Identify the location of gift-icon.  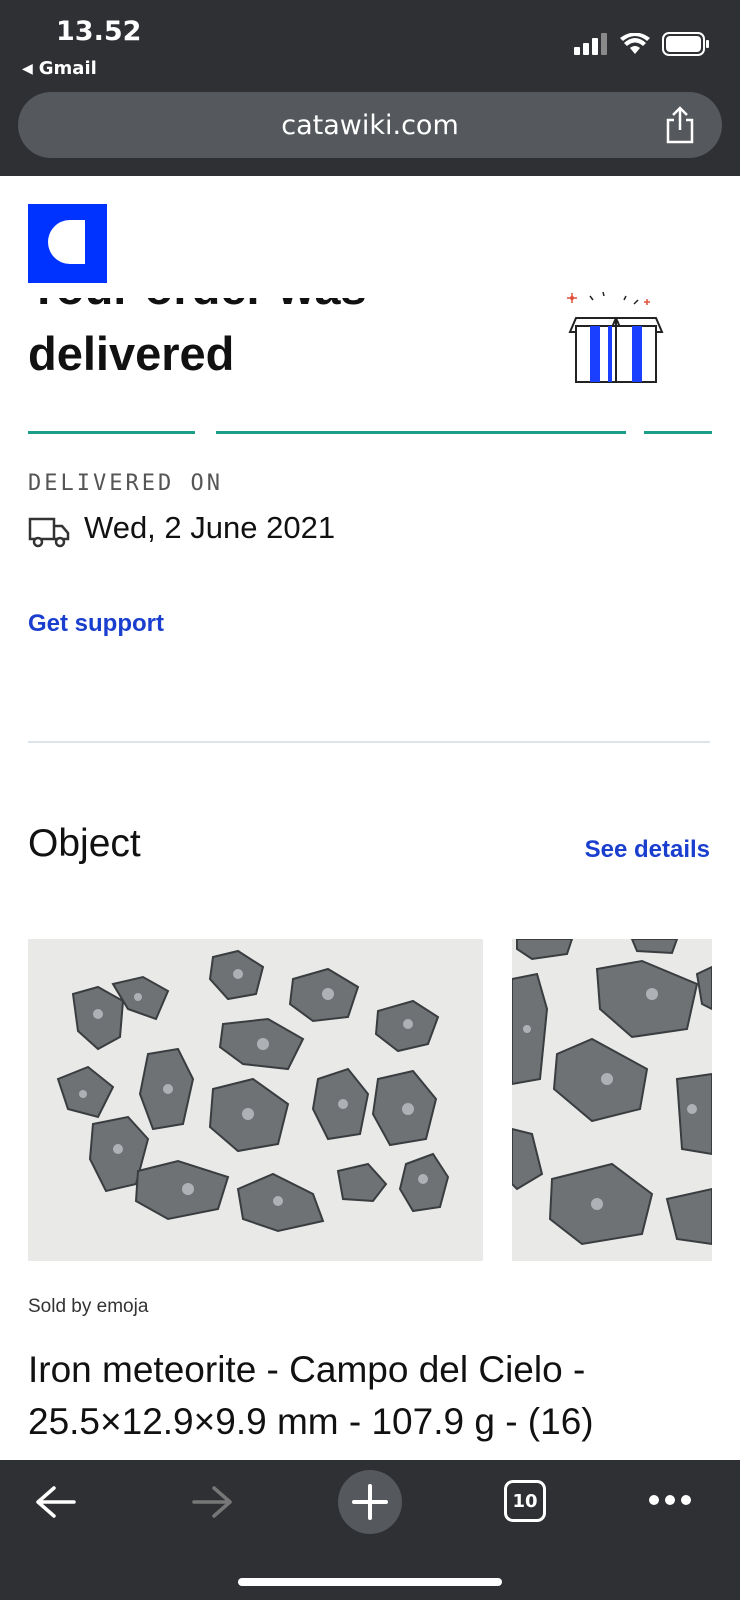
(615, 337).